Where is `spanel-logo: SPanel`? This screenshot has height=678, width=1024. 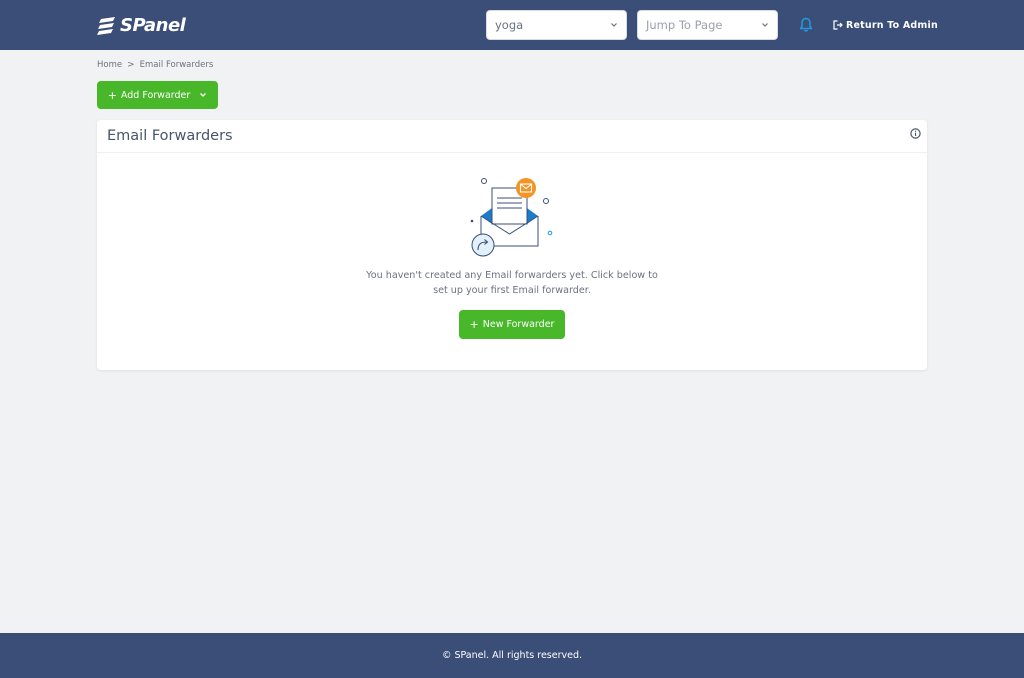 spanel-logo: SPanel is located at coordinates (141, 25).